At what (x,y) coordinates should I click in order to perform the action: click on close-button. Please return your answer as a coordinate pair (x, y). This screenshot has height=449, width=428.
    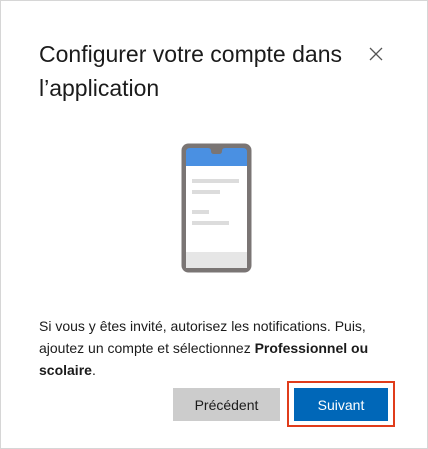
    Looking at the image, I should click on (376, 54).